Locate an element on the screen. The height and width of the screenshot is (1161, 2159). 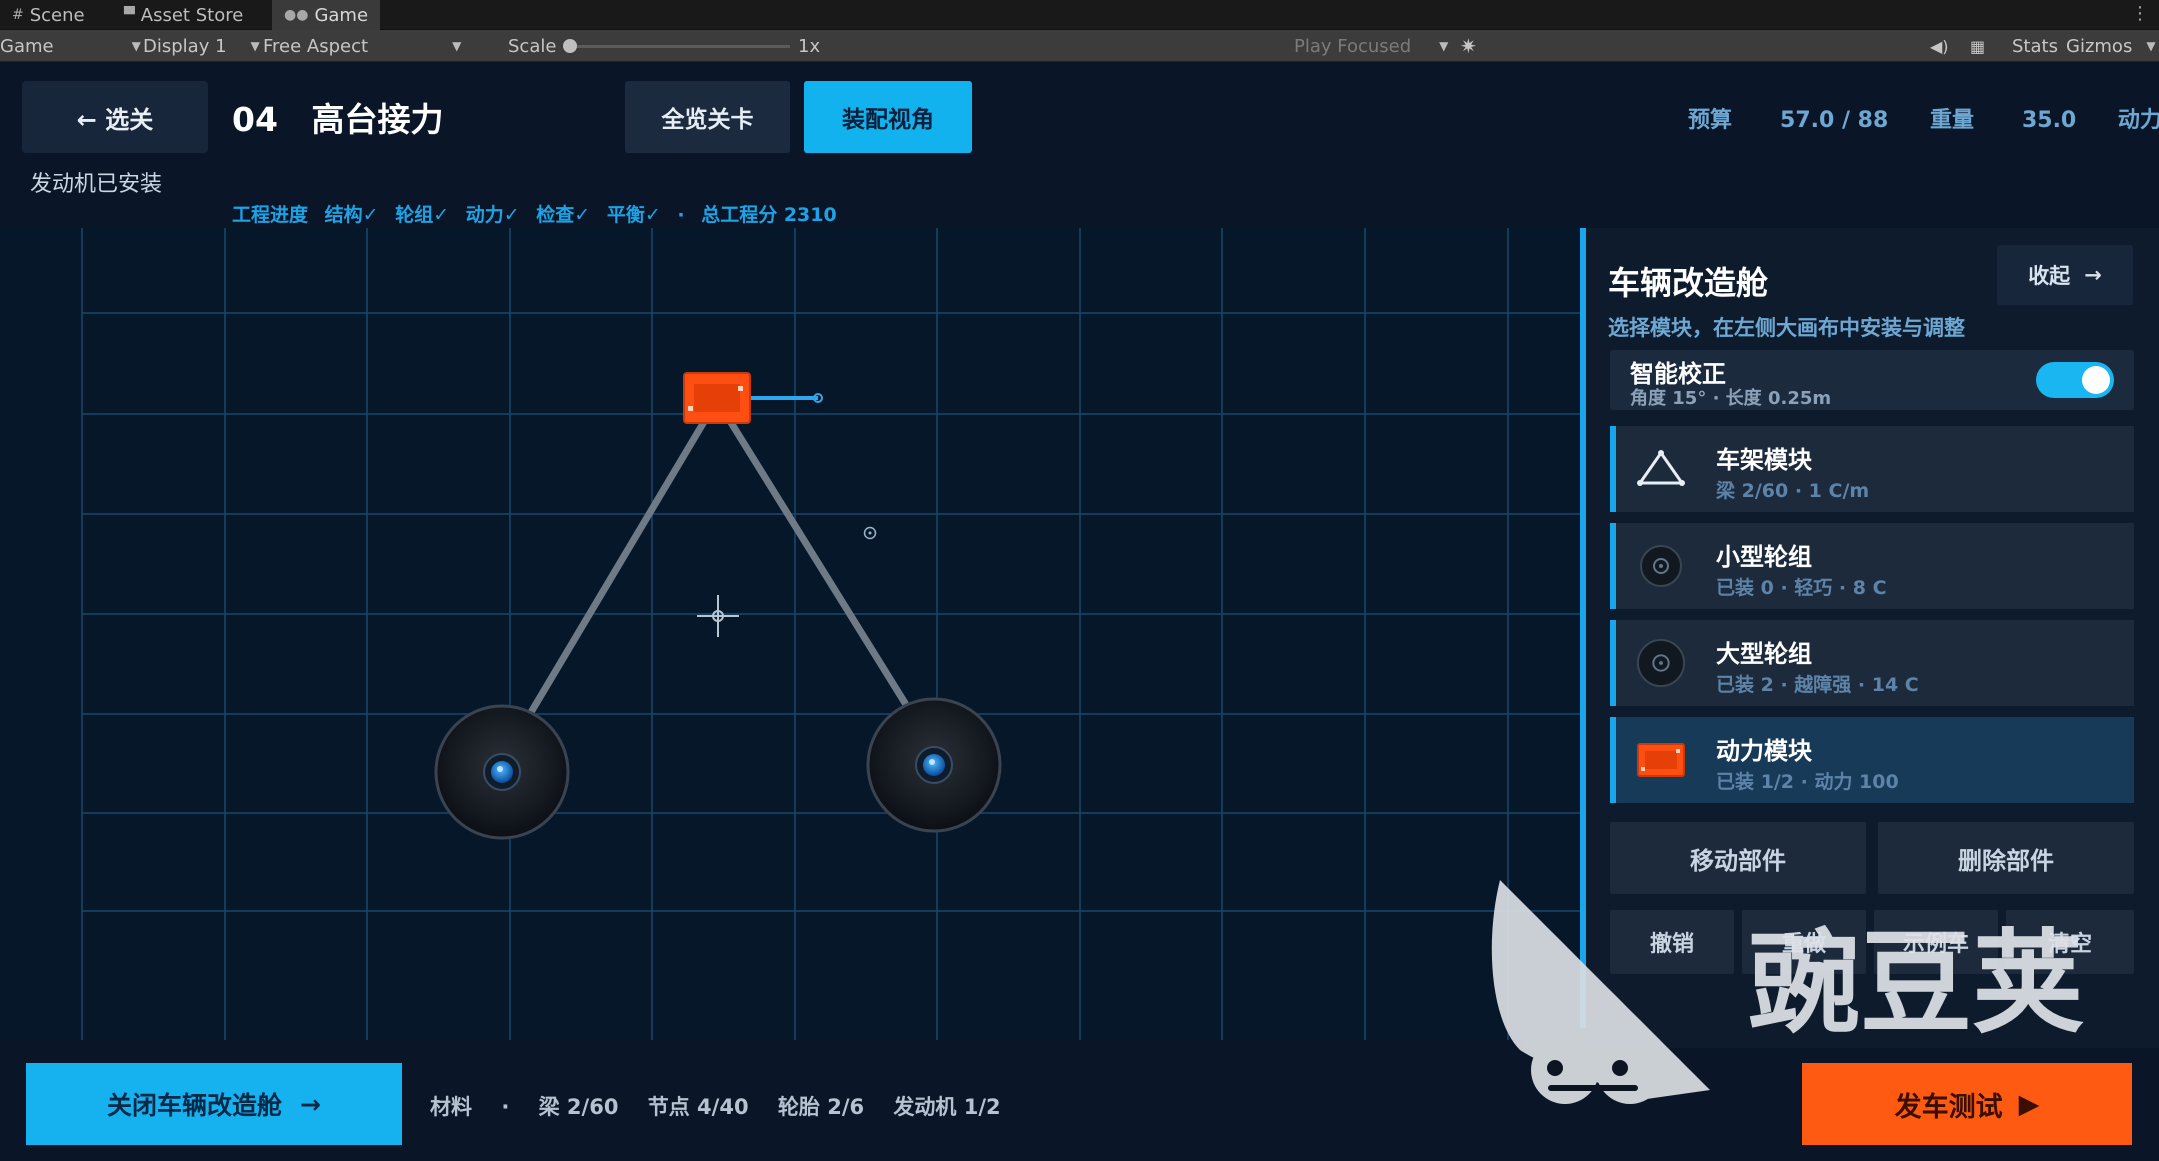
frame-triangle-icon is located at coordinates (1661, 469).